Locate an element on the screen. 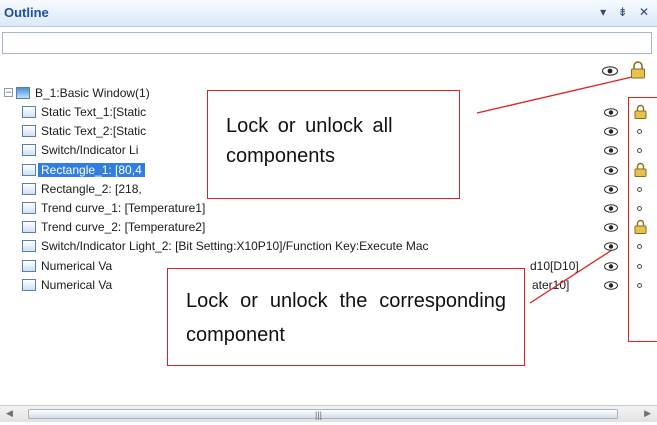 This screenshot has height=425, width=657. grip-icon: ||| is located at coordinates (319, 415).